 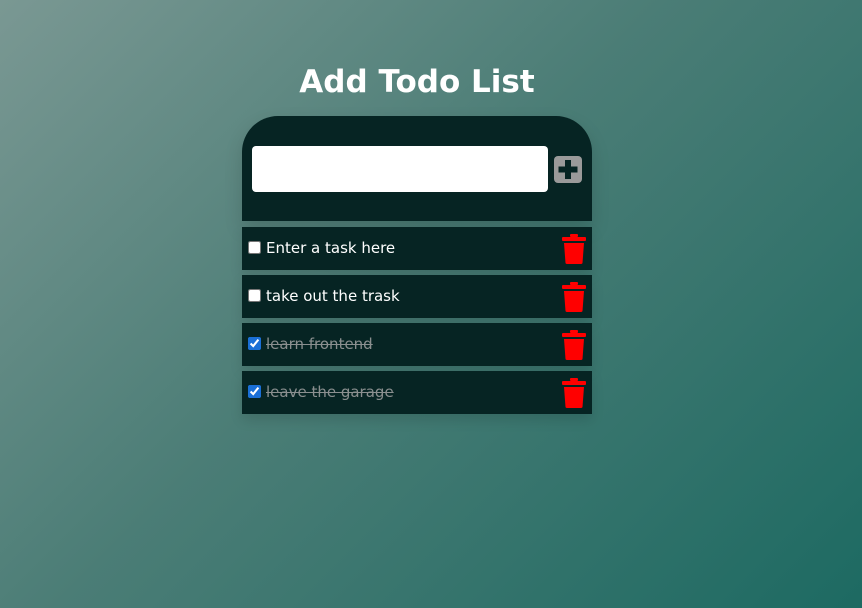 What do you see at coordinates (417, 296) in the screenshot?
I see `todo-item: take out the trask` at bounding box center [417, 296].